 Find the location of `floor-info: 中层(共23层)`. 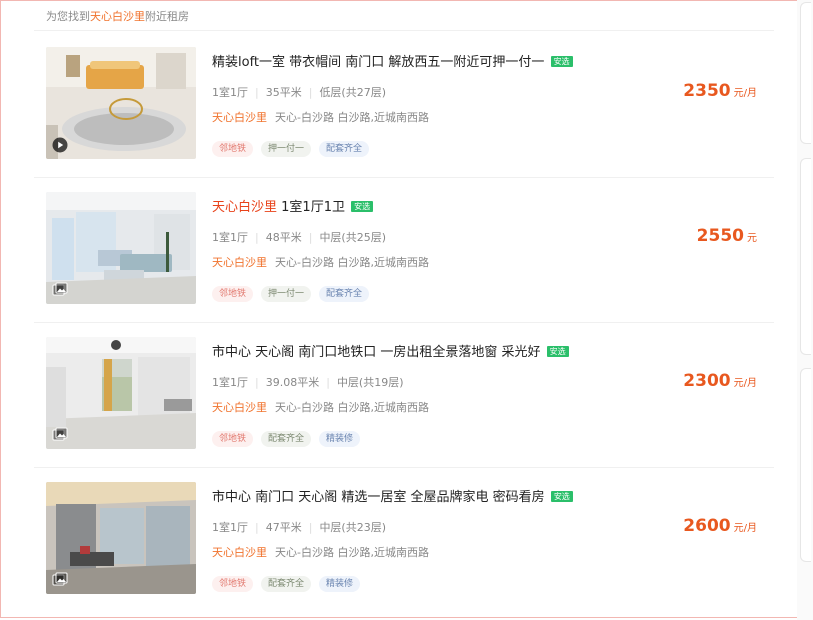

floor-info: 中层(共23层) is located at coordinates (353, 527).